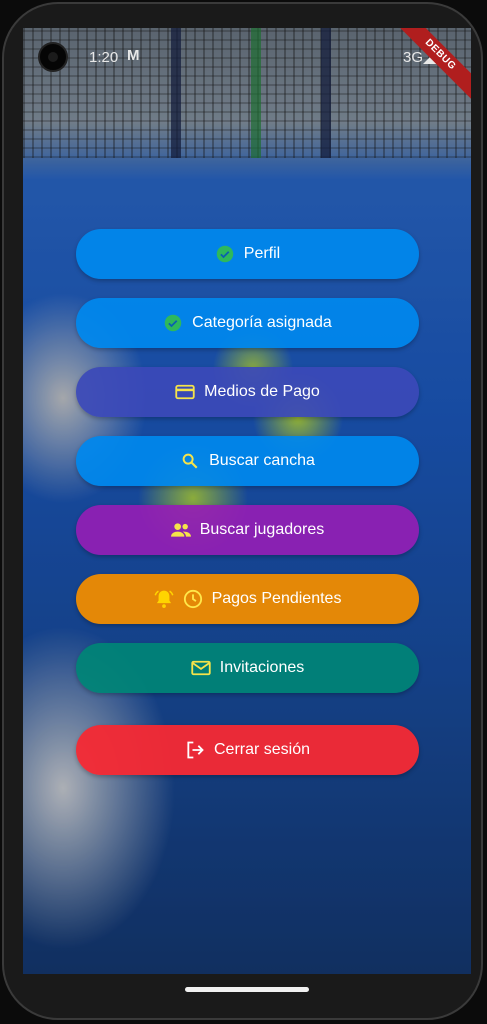  What do you see at coordinates (262, 391) in the screenshot?
I see `medios-de-pago-label: Medios de Pago` at bounding box center [262, 391].